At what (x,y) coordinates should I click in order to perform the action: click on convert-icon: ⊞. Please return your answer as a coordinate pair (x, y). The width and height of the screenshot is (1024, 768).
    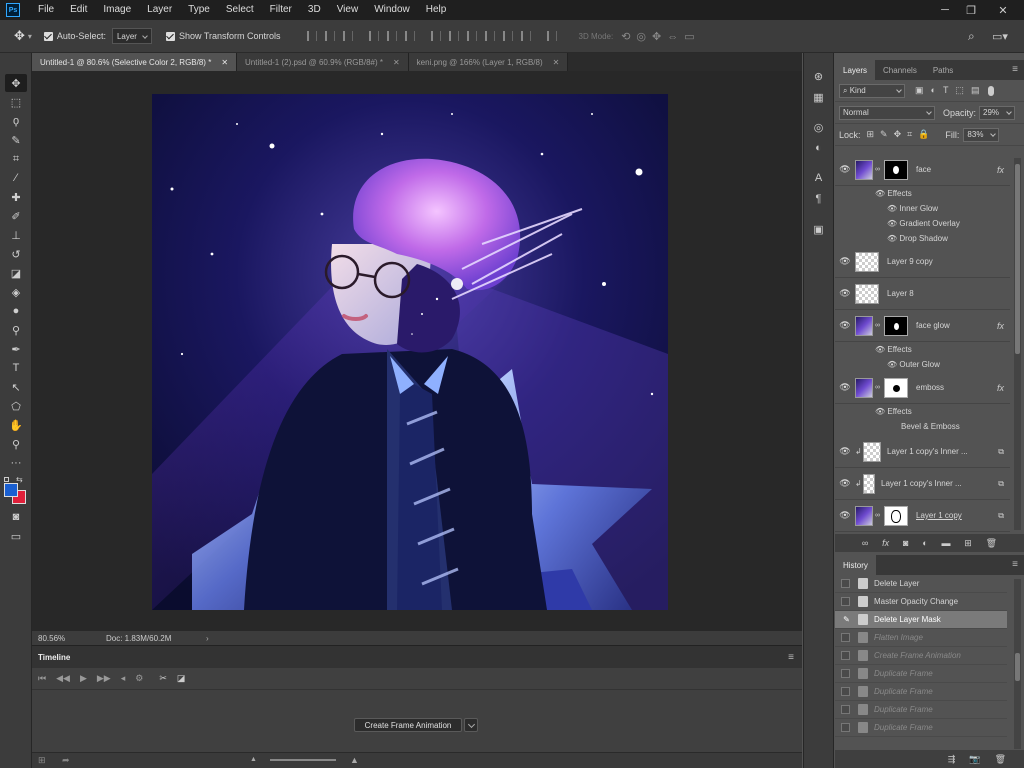
    Looking at the image, I should click on (42, 760).